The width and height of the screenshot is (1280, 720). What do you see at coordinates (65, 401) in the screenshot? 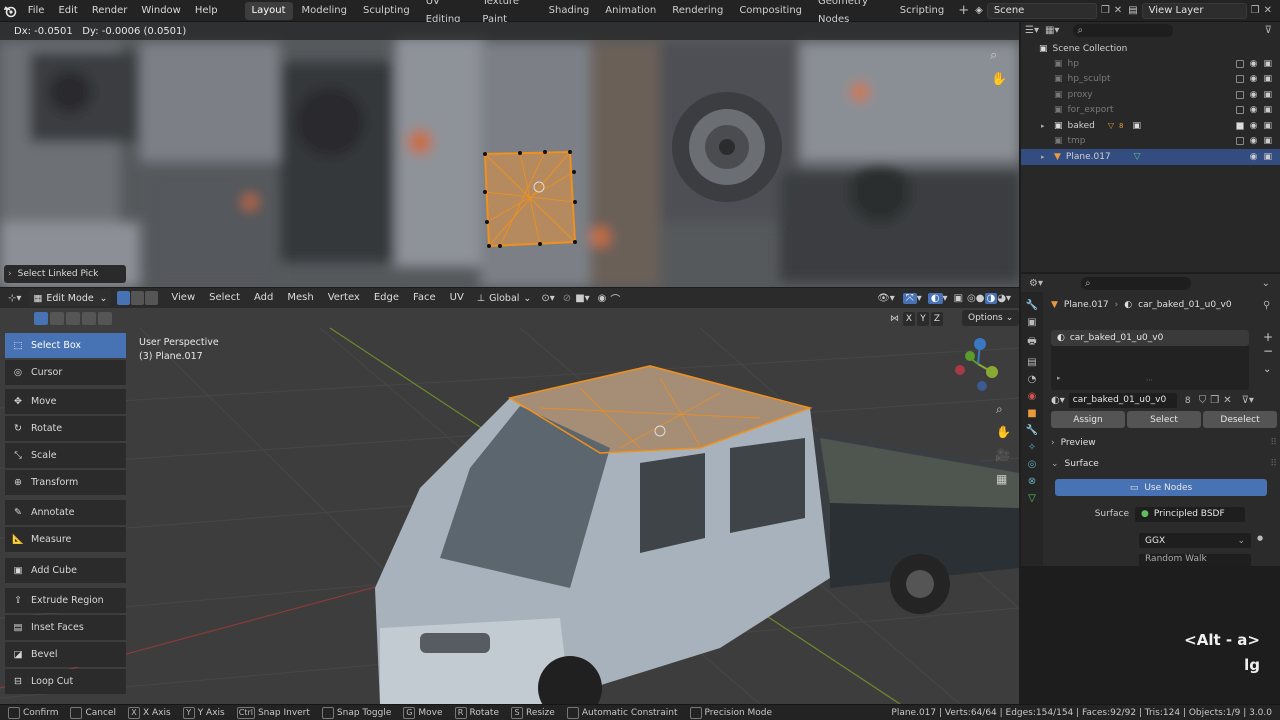
I see `tool-move: ✥ Move` at bounding box center [65, 401].